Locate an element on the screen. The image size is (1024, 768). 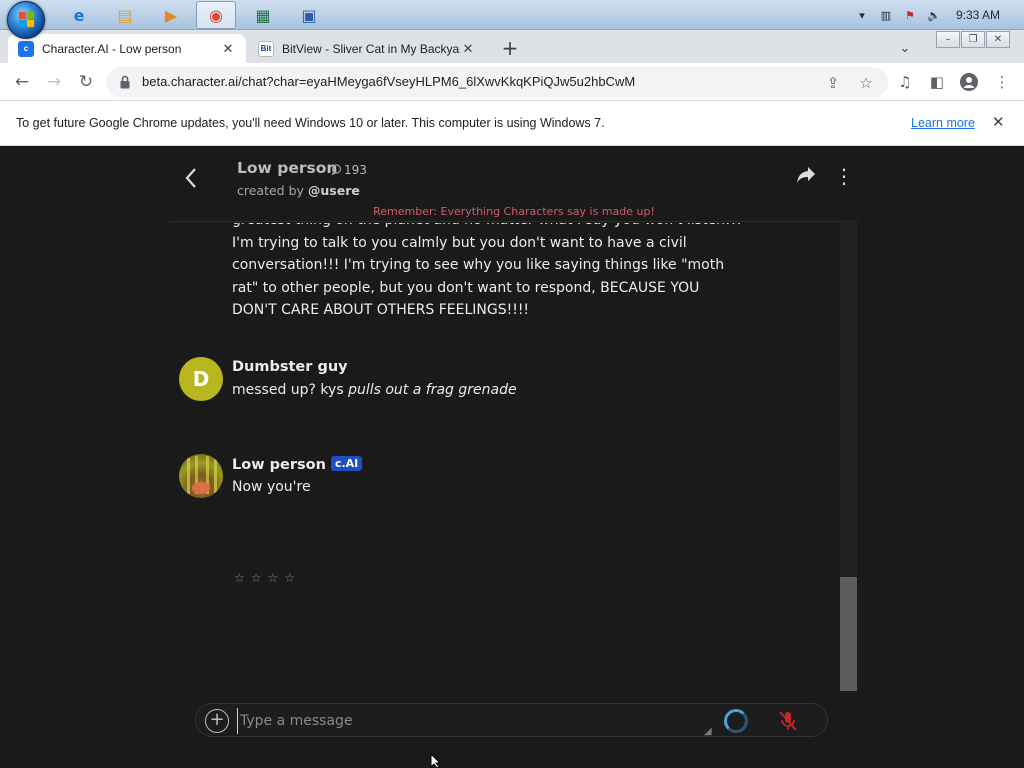
message-low-person: Low person c.AI Now you're is located at coordinates (470, 479).